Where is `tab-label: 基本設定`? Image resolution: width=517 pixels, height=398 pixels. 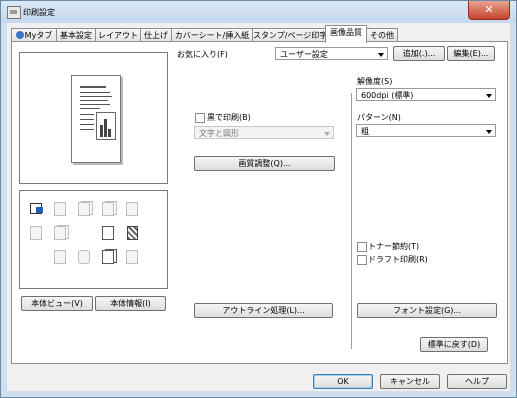 tab-label: 基本設定 is located at coordinates (76, 35).